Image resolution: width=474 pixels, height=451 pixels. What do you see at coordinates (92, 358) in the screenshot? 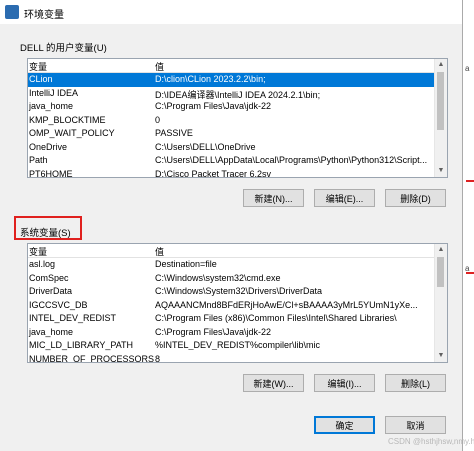
I see `variable-name: NUMBER_OF_PROCESSORS` at bounding box center [92, 358].